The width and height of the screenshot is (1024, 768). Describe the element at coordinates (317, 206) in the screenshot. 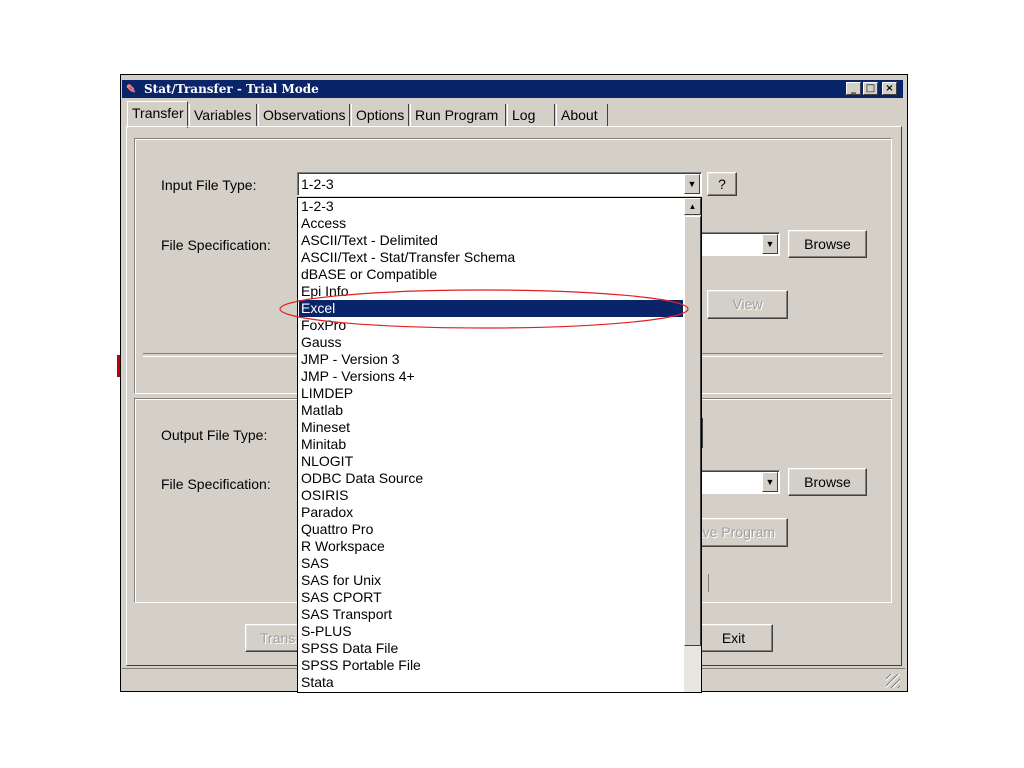

I see `dropdown-item: 1-2-3` at that location.